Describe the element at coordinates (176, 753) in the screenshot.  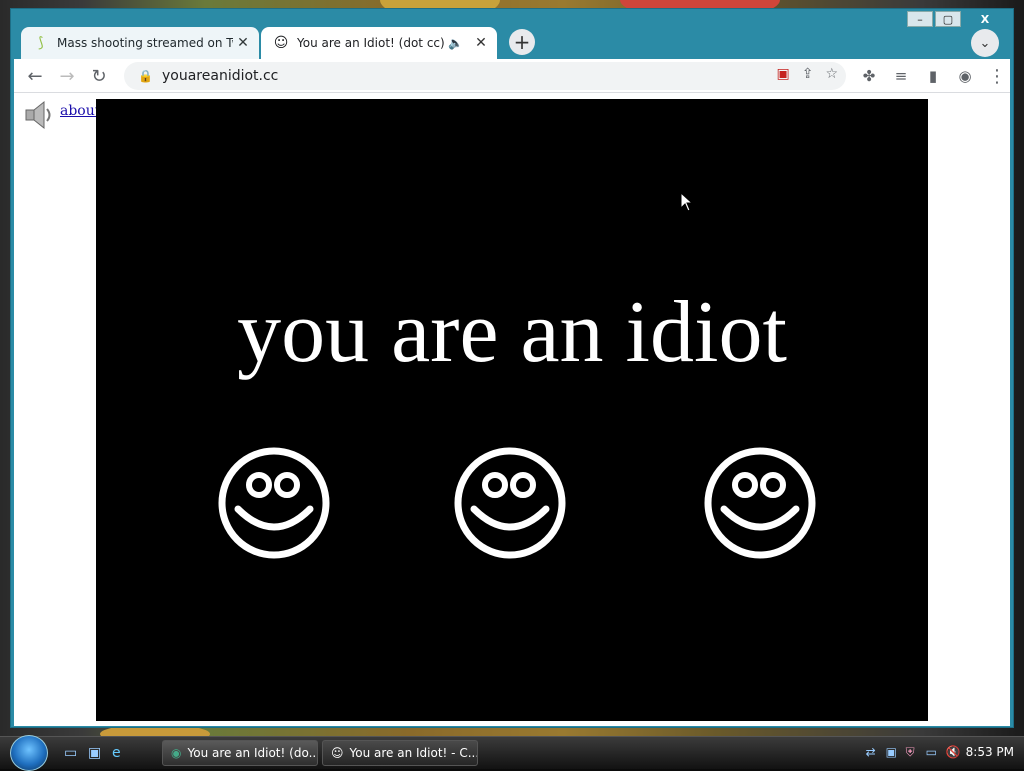
I see `chrome-icon: ◉` at that location.